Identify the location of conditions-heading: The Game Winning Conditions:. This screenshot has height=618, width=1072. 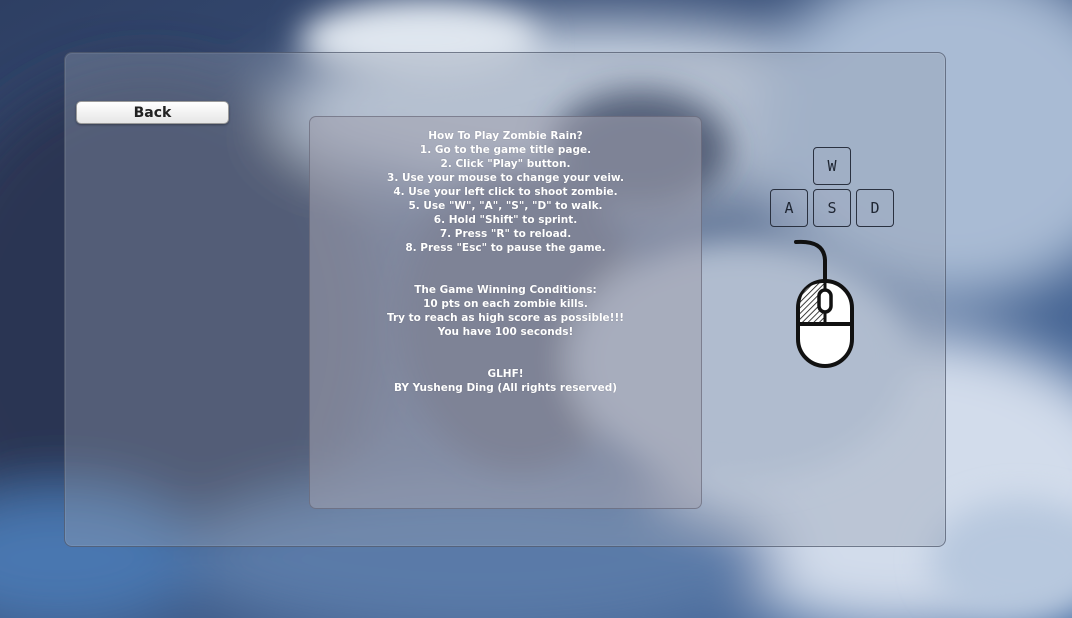
(505, 290).